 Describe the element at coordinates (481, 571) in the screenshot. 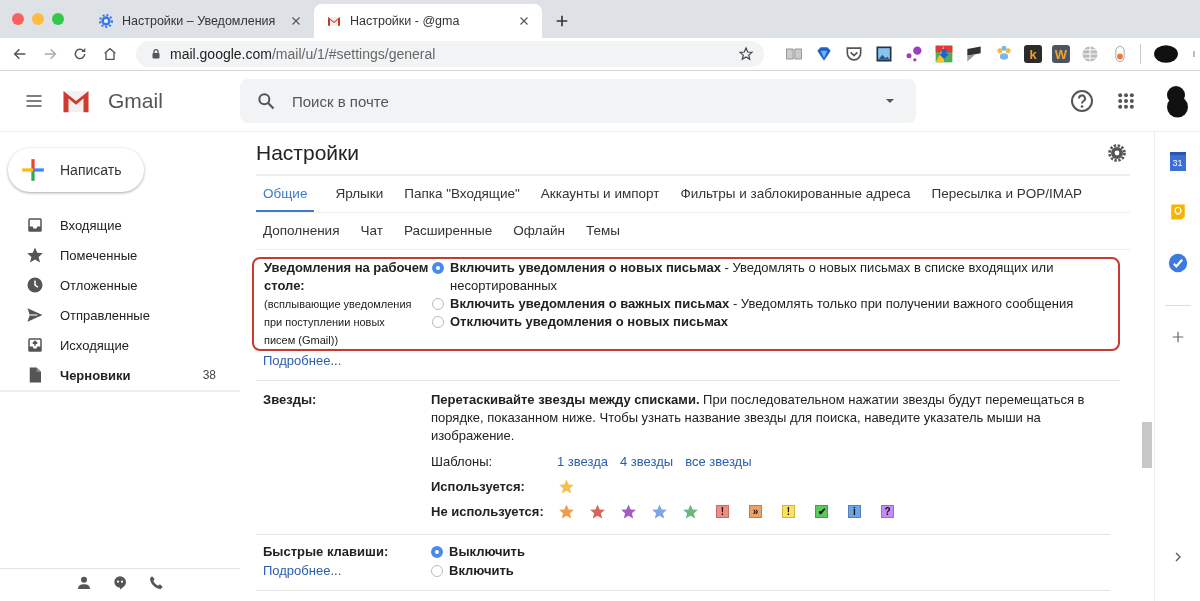

I see `option-label: Включить` at that location.